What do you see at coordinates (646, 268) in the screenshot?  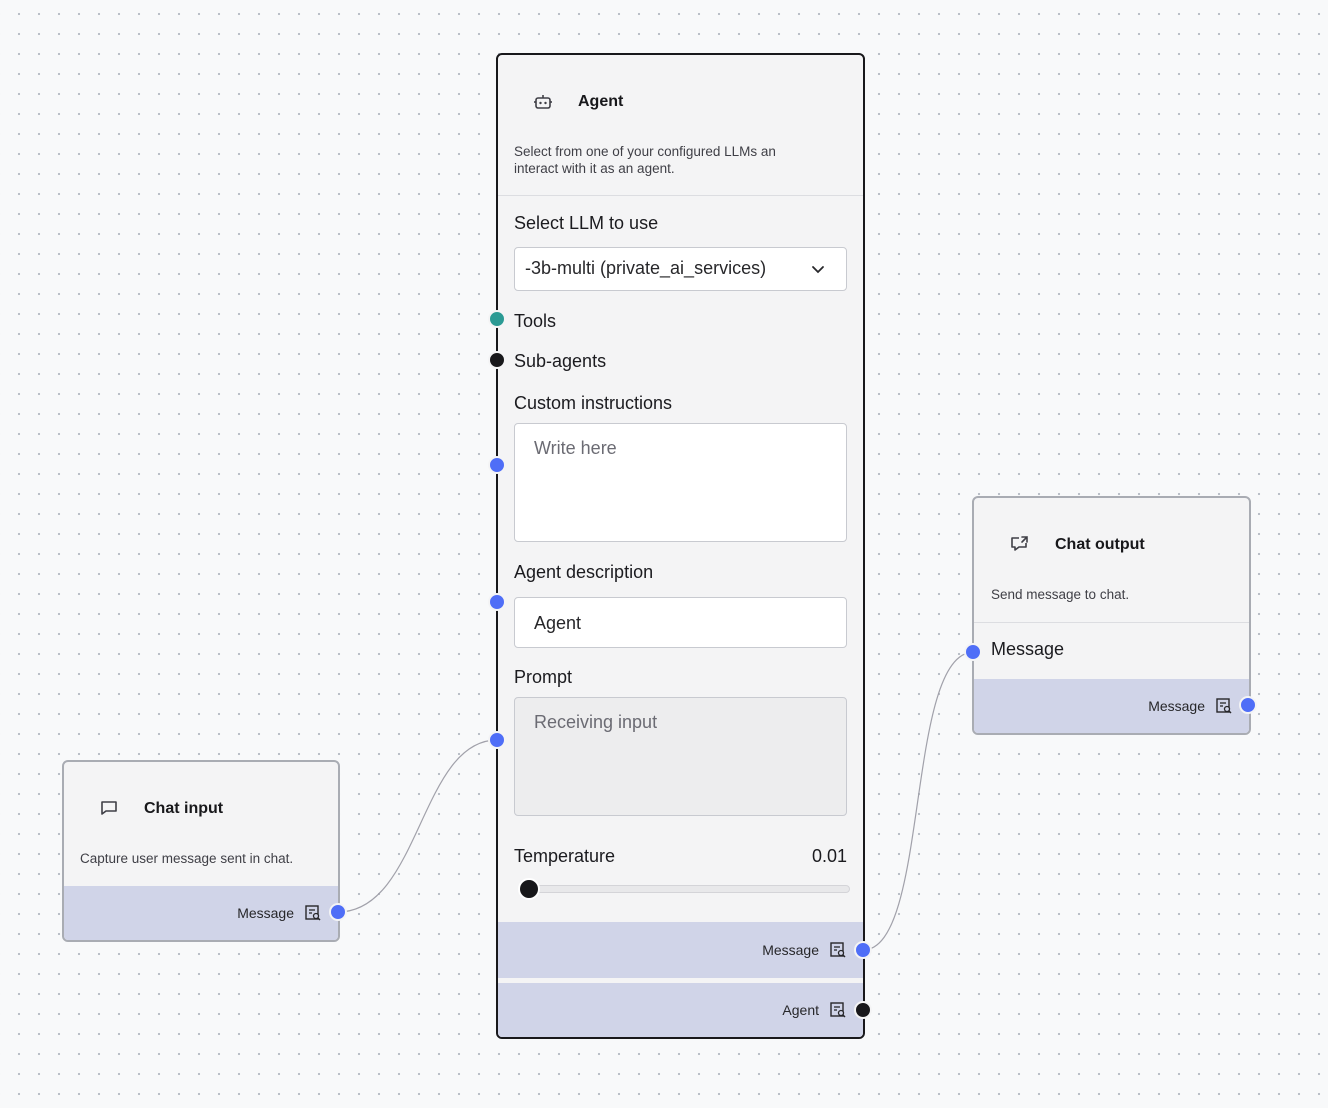 I see `llm-select-value: -3b-multi (private_ai_services)` at bounding box center [646, 268].